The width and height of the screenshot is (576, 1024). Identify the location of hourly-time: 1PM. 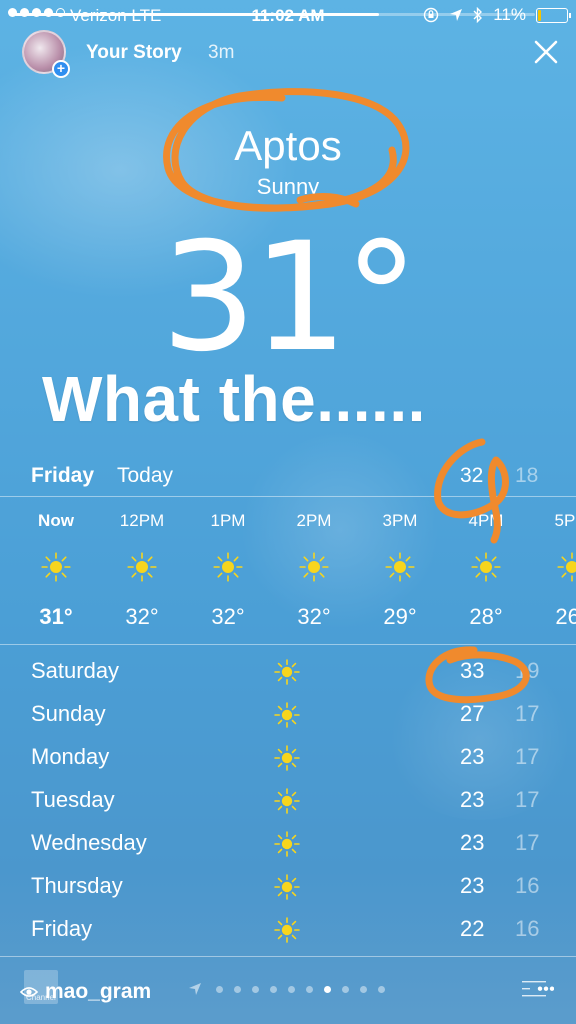
(228, 520).